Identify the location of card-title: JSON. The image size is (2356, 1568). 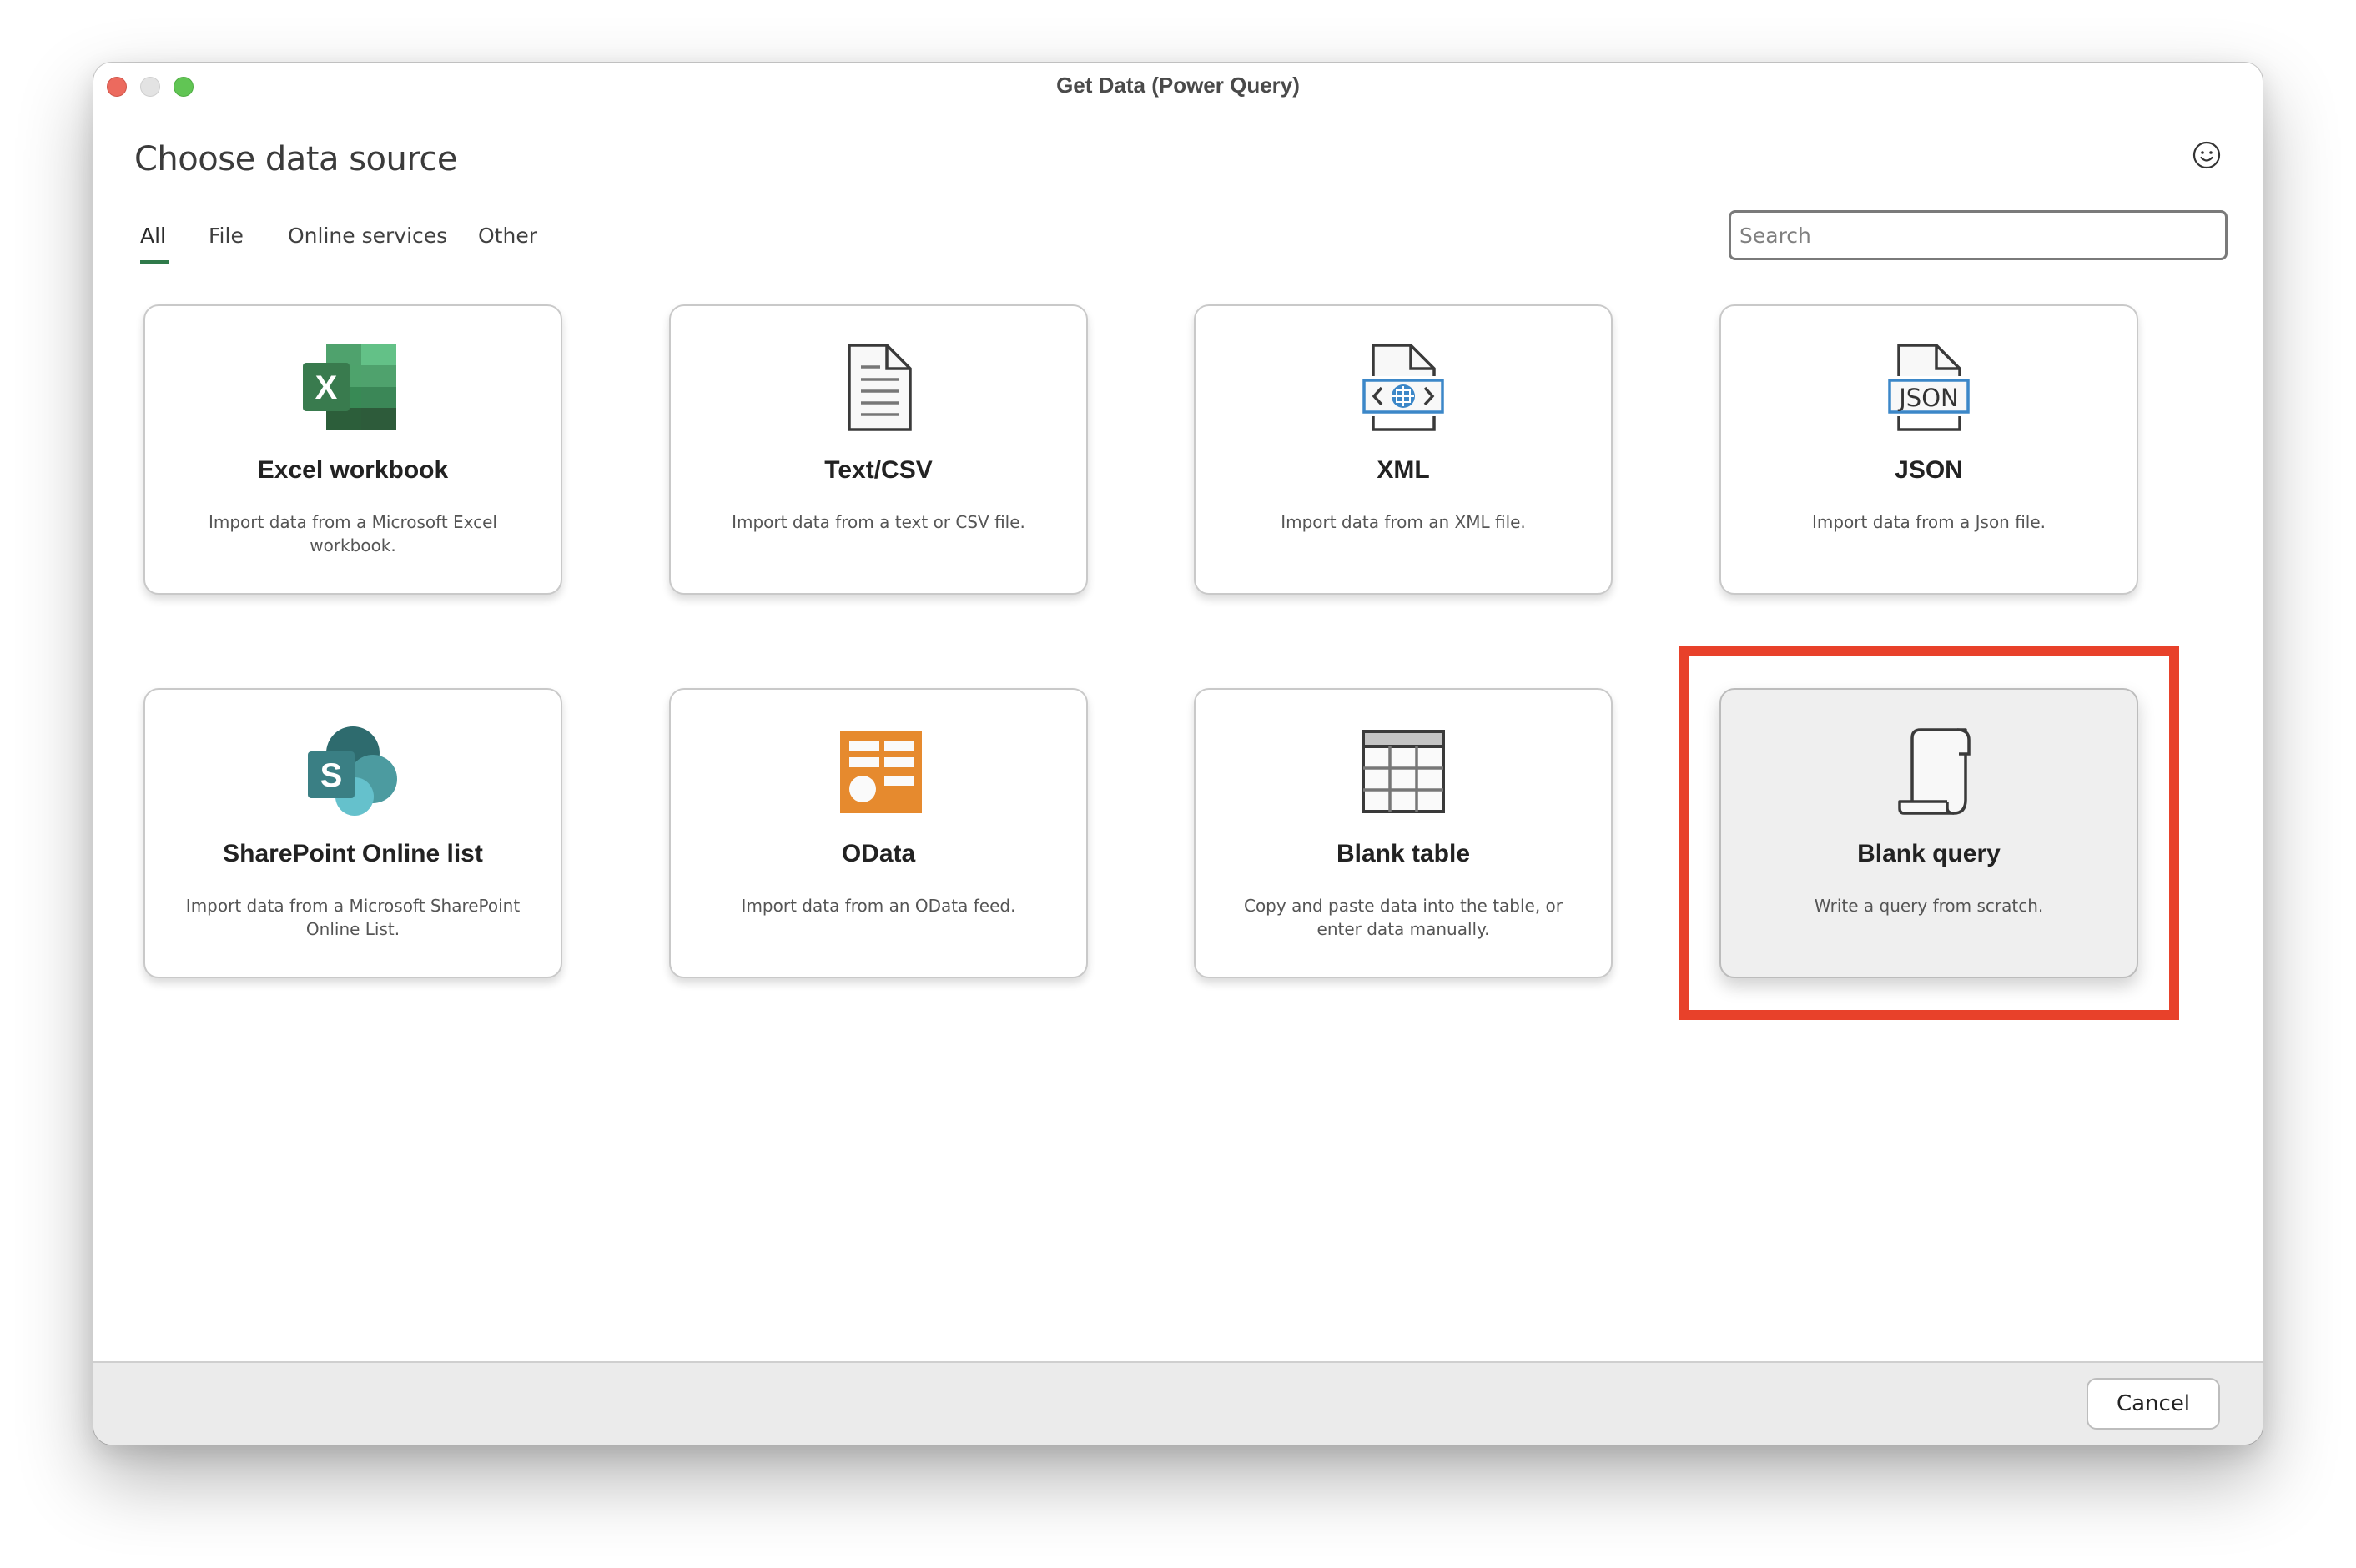
(1929, 470).